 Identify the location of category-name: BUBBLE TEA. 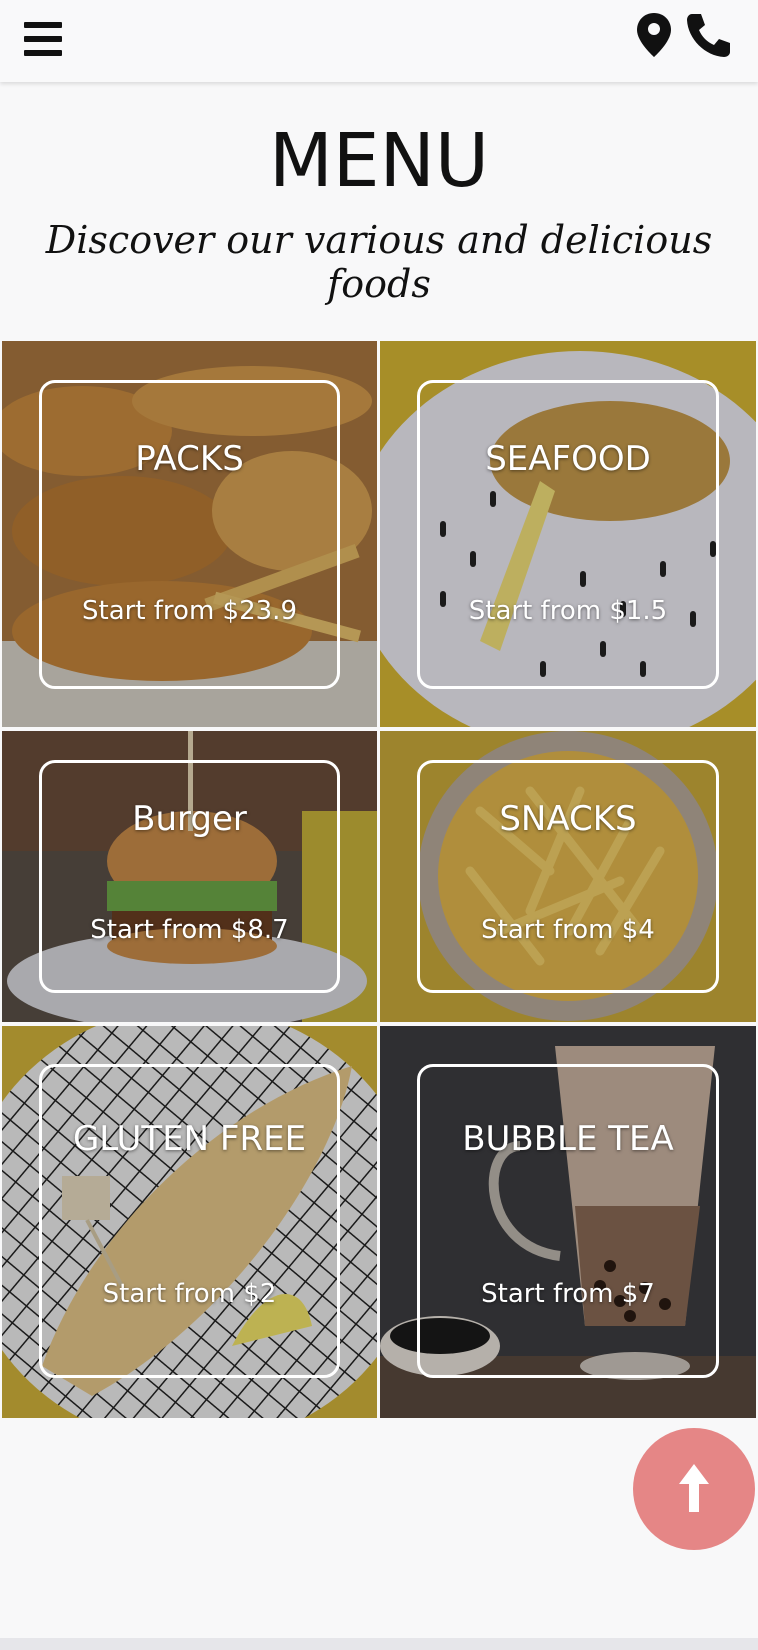
(568, 1139).